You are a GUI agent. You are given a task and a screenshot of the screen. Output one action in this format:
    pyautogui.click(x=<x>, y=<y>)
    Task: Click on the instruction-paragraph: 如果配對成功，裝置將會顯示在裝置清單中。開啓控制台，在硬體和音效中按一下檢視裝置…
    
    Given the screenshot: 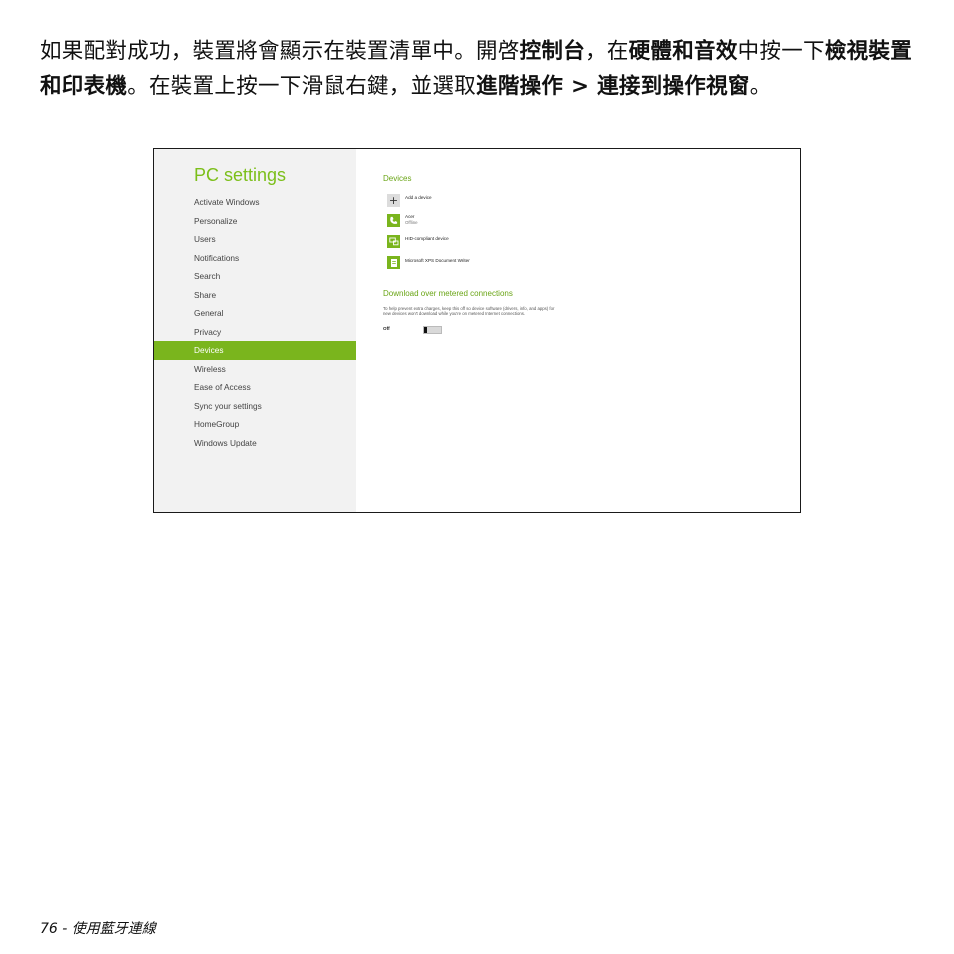 What is the action you would take?
    pyautogui.click(x=479, y=69)
    